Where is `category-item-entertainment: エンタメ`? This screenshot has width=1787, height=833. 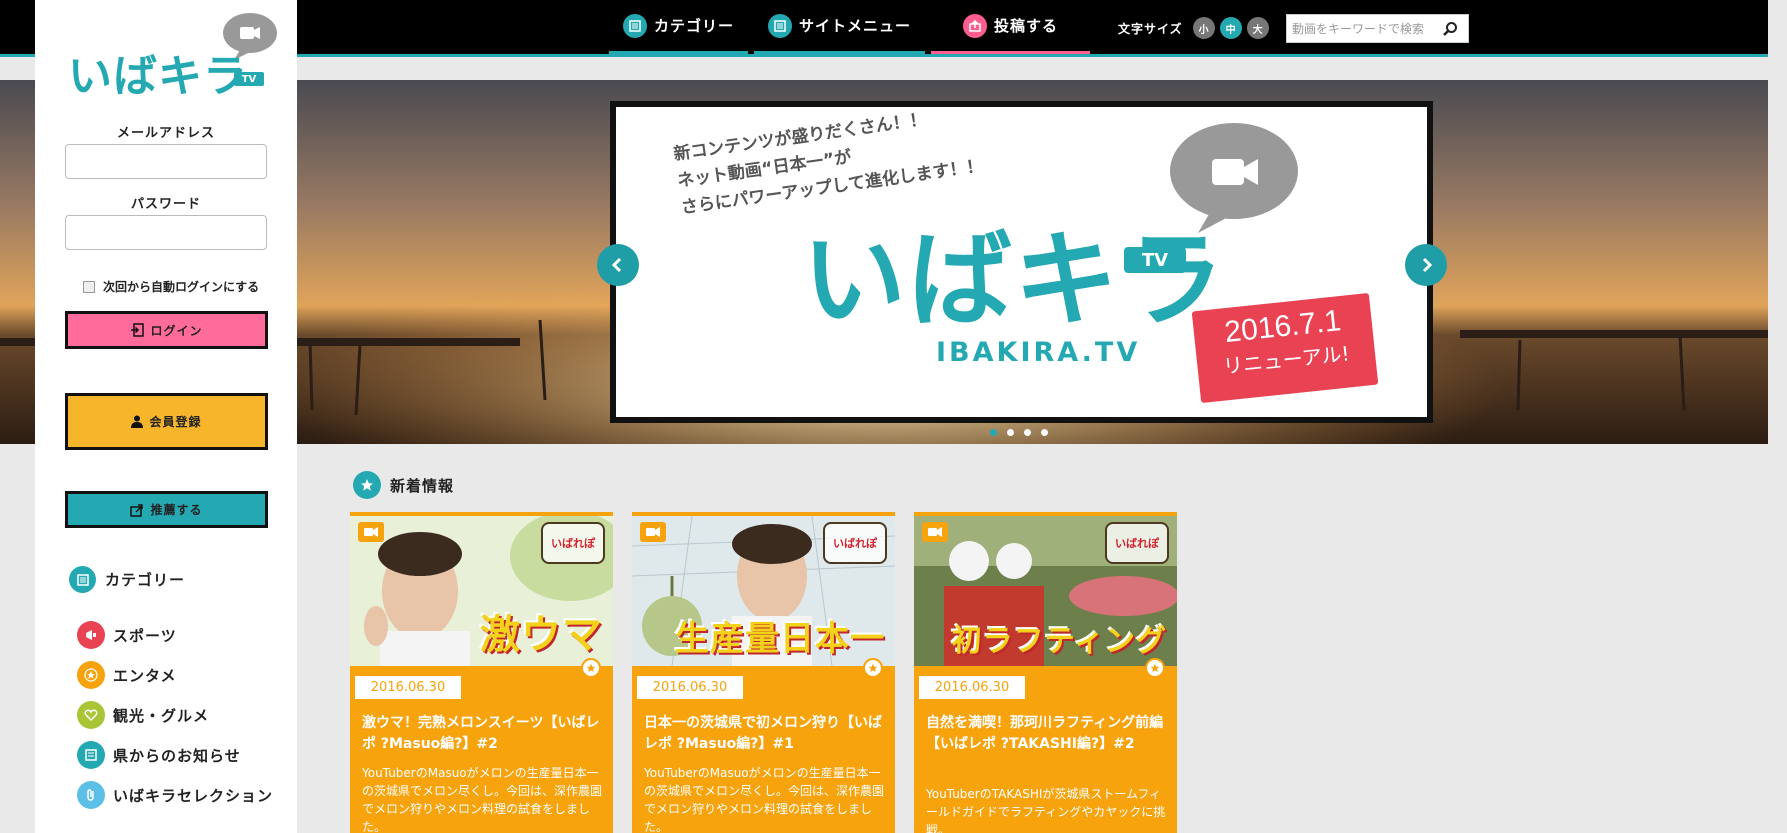
category-item-entertainment: エンタメ is located at coordinates (175, 675).